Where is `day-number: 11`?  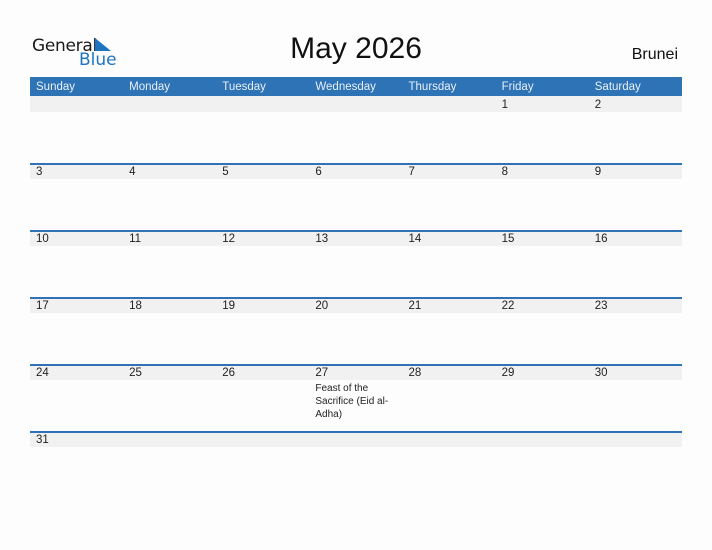 day-number: 11 is located at coordinates (135, 239).